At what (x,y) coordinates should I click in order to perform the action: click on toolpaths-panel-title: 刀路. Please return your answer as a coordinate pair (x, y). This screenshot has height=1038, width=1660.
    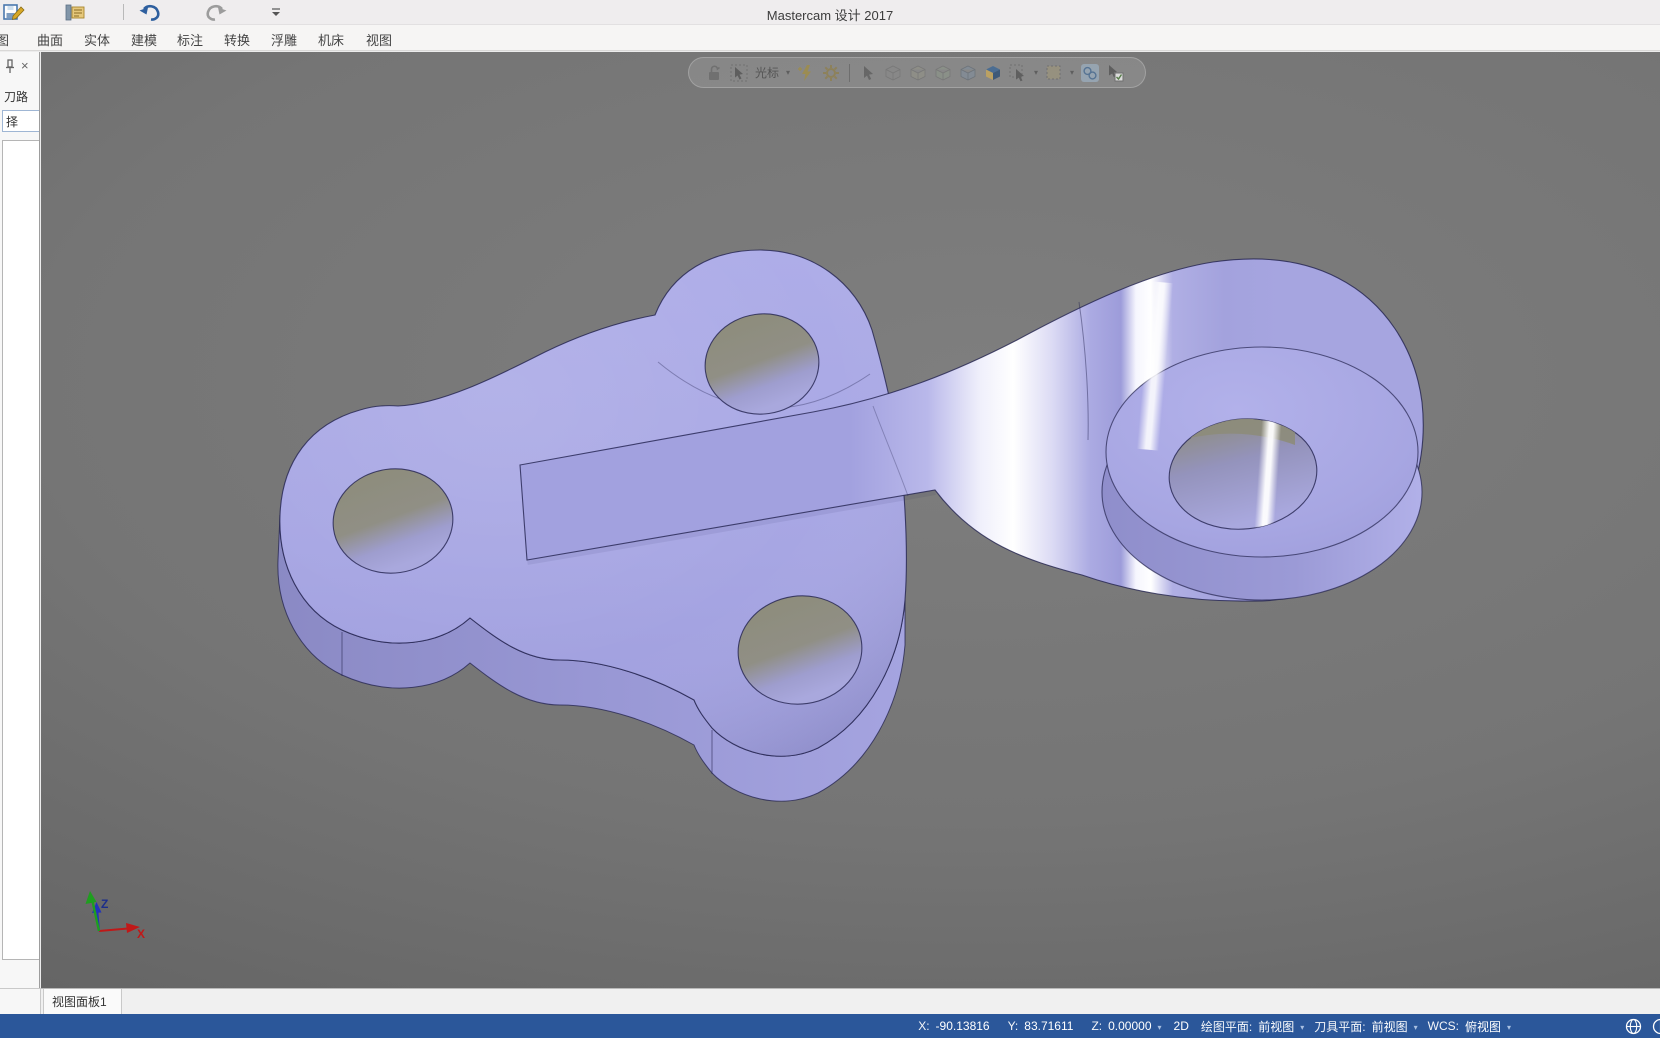
    Looking at the image, I should click on (16, 97).